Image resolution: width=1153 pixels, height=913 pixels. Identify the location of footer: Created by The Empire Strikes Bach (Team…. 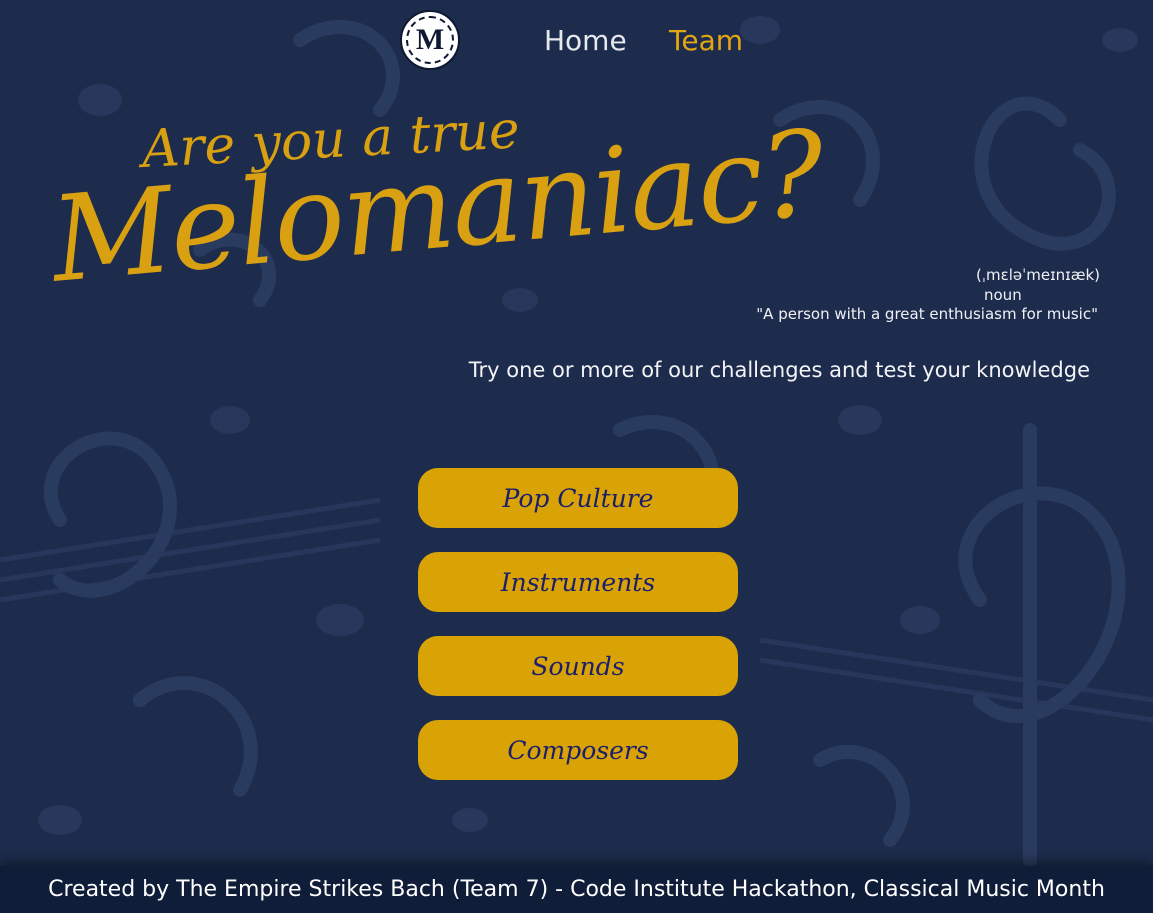
(576, 889).